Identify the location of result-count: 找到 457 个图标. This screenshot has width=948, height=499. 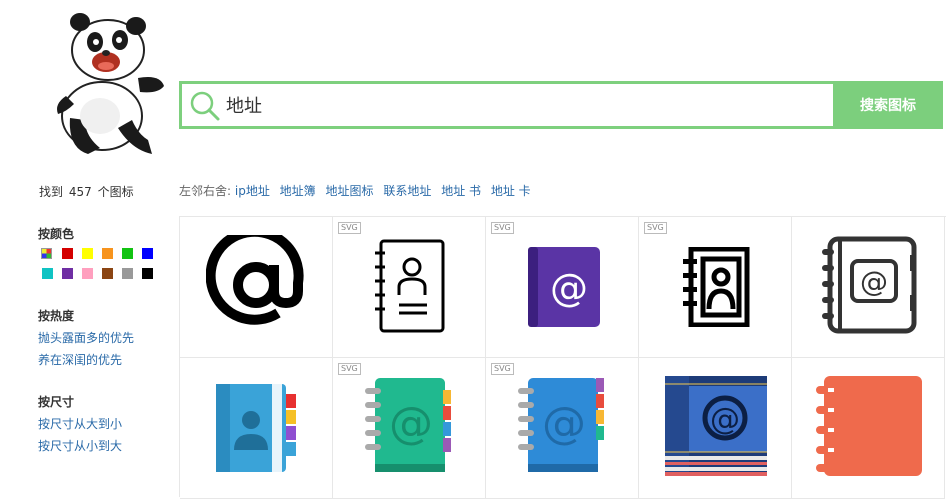
(86, 191).